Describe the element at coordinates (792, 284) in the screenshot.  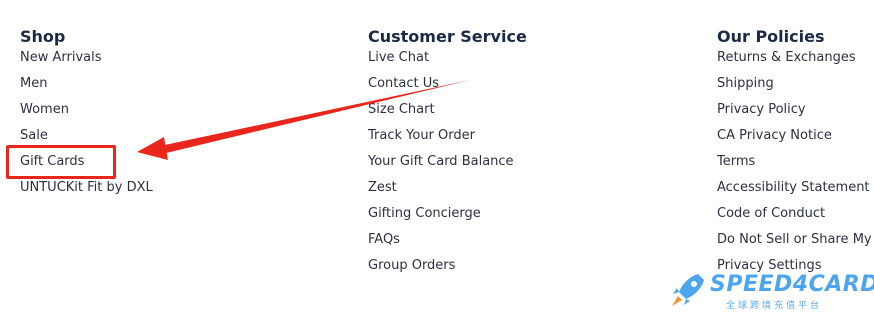
I see `watermark-brand: SPEED4CARD` at that location.